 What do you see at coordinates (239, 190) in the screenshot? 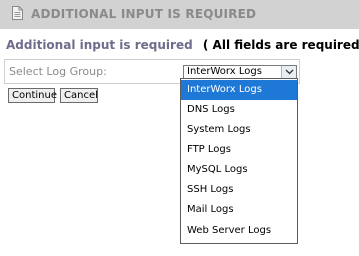
I see `dropdown-option: SSH Logs` at bounding box center [239, 190].